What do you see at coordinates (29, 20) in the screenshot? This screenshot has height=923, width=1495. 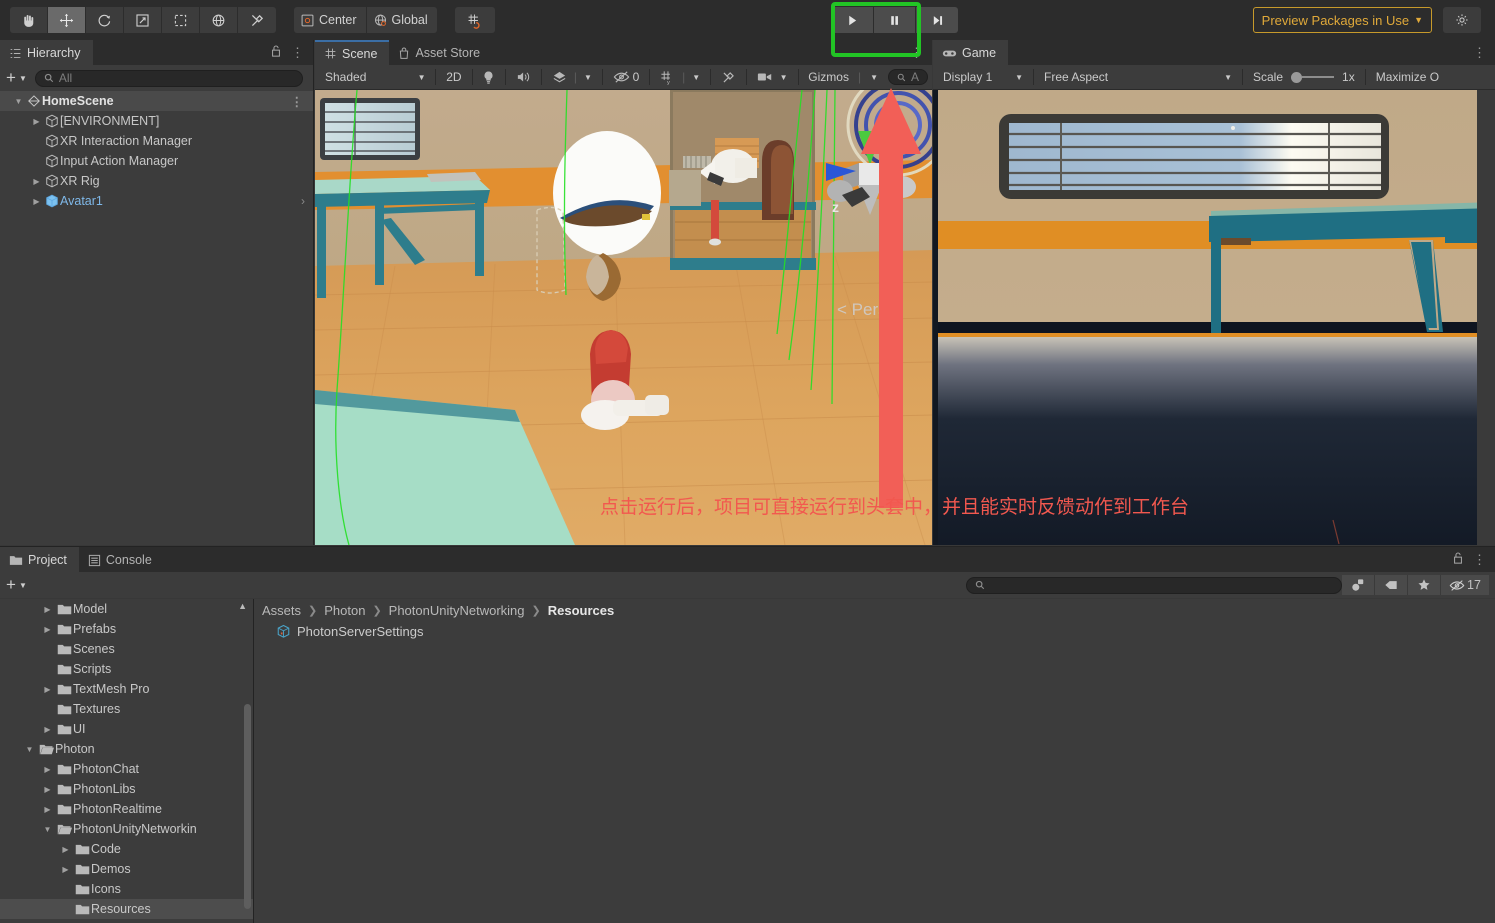 I see `hand-tool-button` at bounding box center [29, 20].